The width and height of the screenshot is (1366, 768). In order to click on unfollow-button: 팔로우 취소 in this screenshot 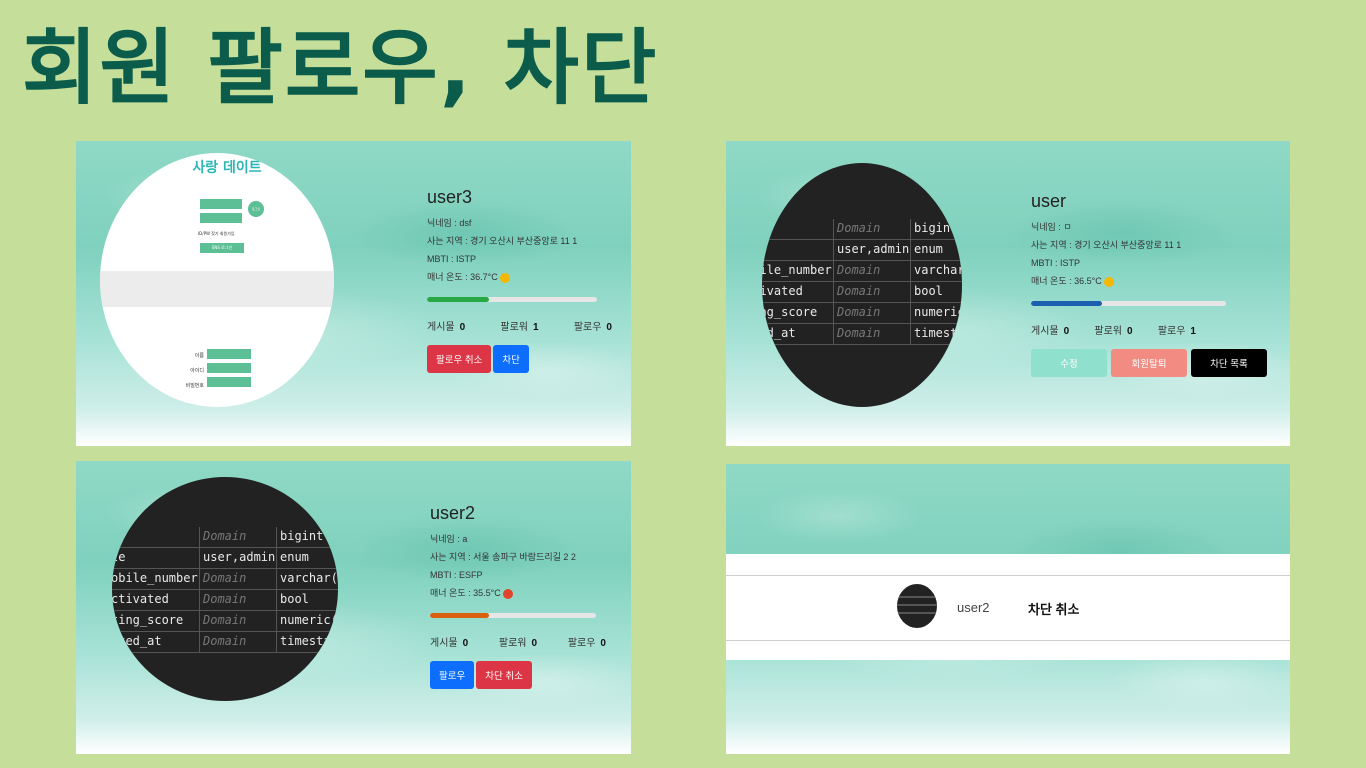, I will do `click(459, 358)`.